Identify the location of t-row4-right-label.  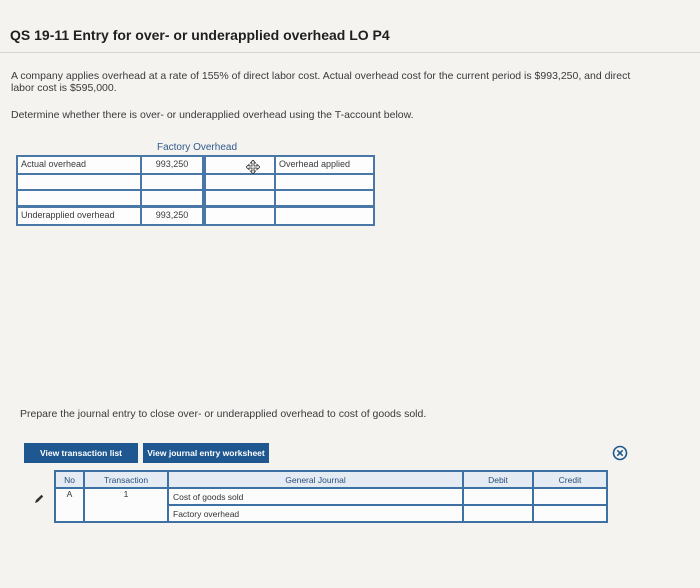
(324, 216).